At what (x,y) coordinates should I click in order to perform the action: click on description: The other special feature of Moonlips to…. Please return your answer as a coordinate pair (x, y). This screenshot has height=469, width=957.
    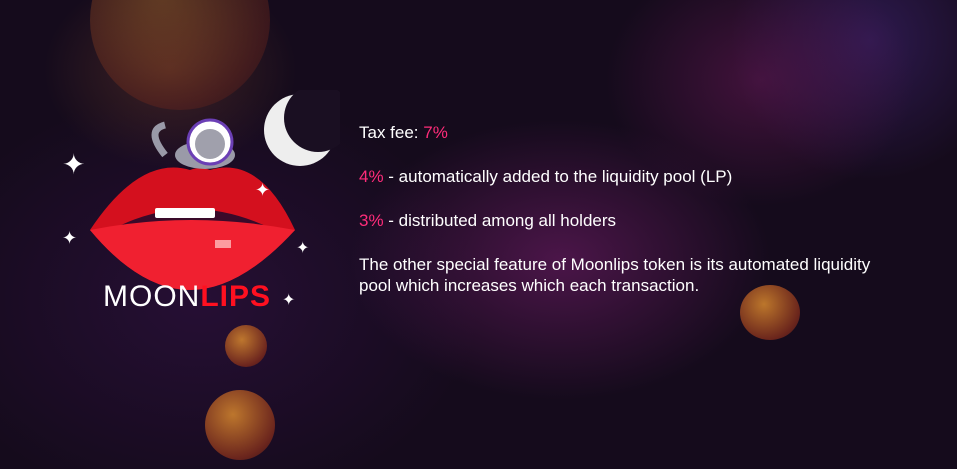
    Looking at the image, I should click on (615, 275).